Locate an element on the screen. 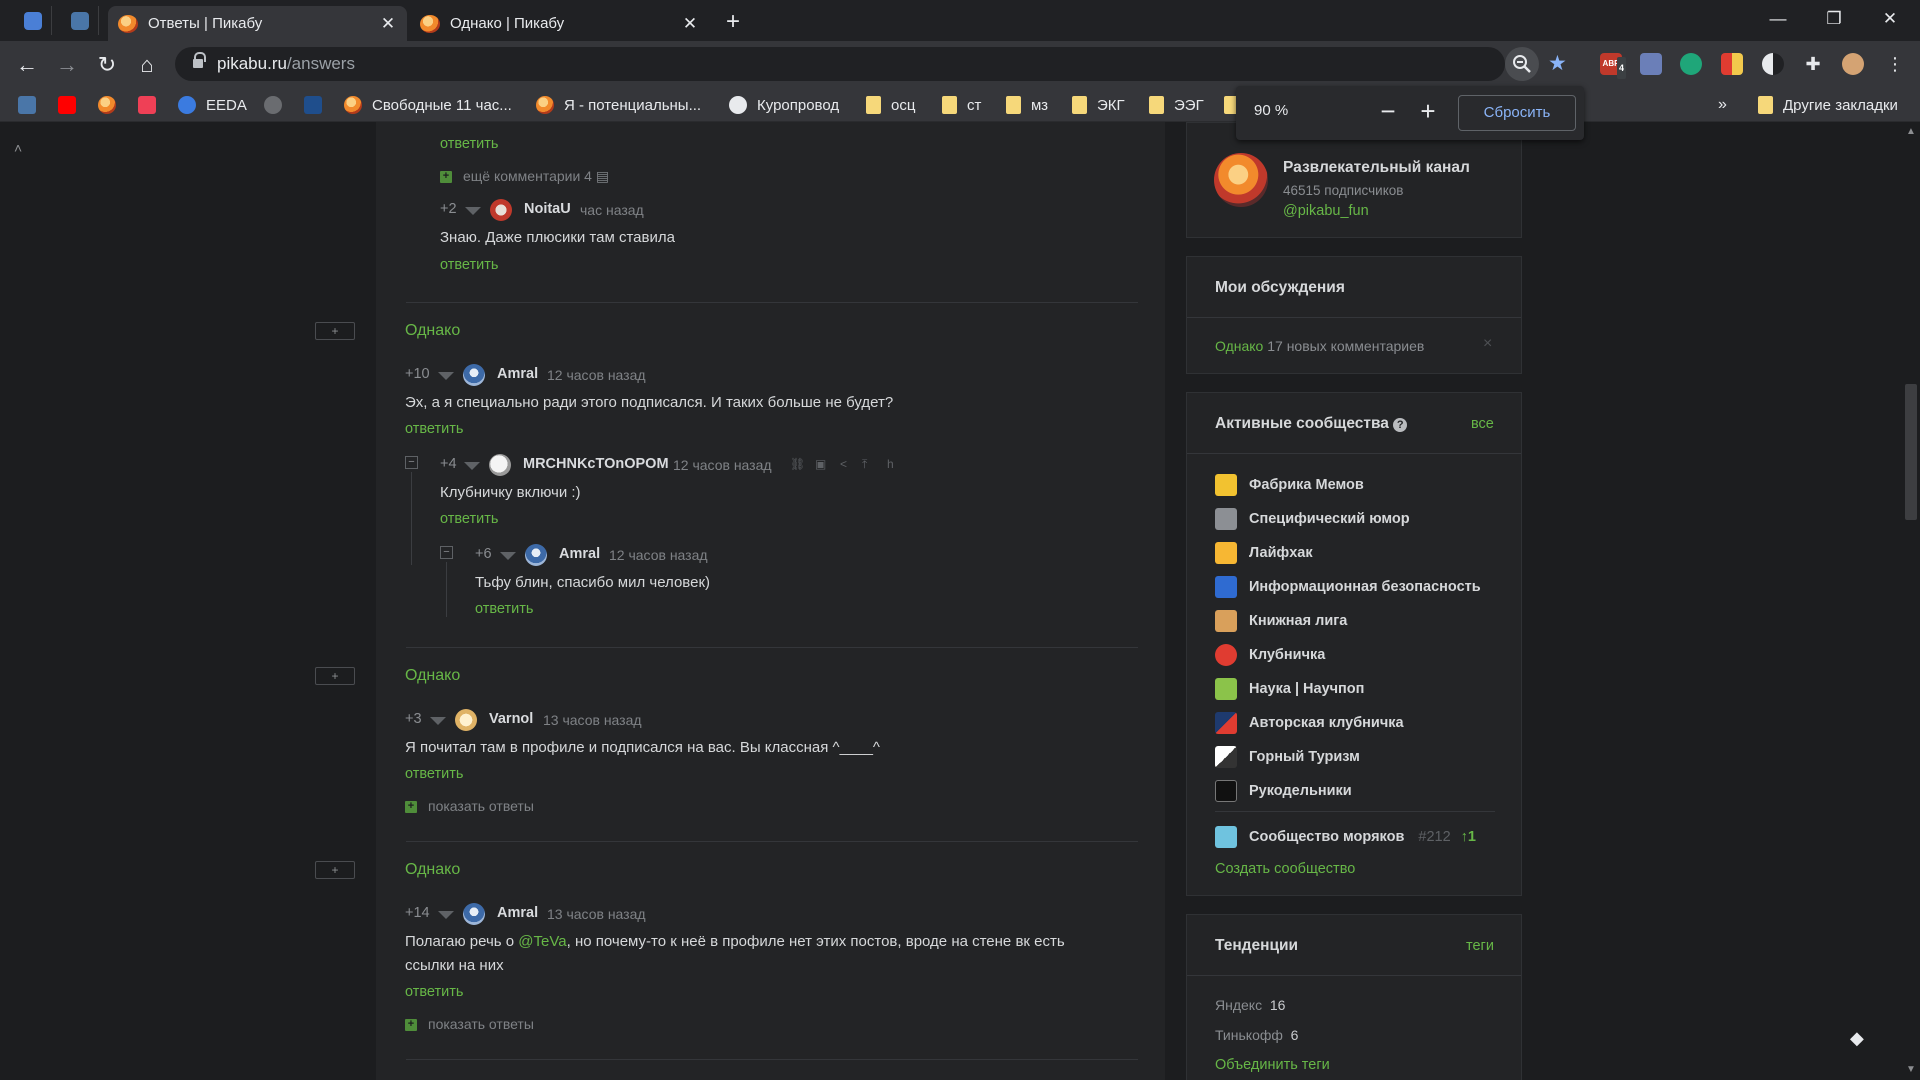 This screenshot has height=1080, width=1920. back-button: ← is located at coordinates (27, 65).